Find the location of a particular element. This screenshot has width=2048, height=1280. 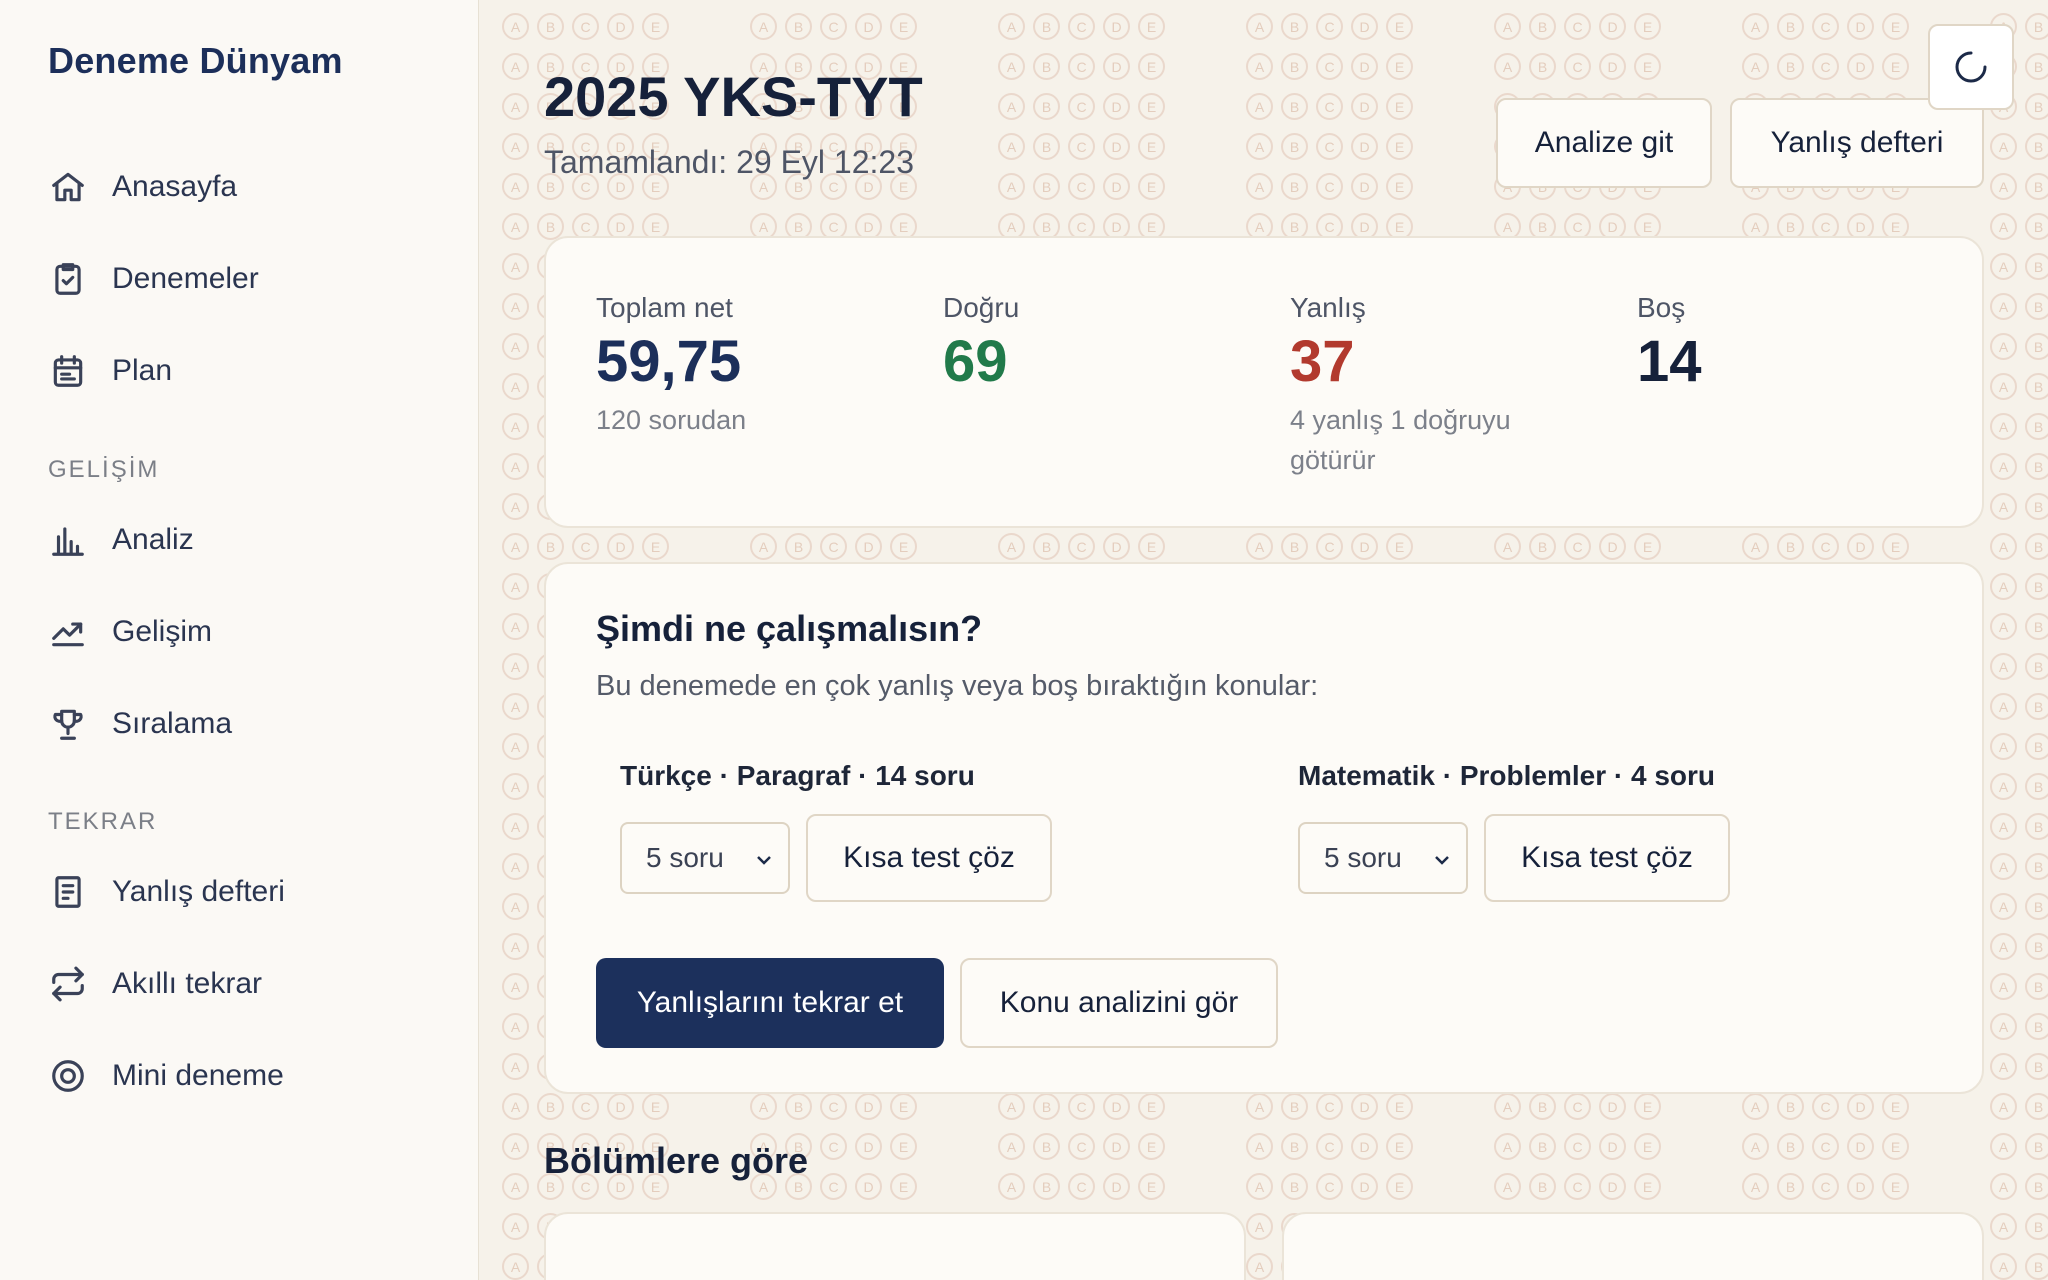

clipboard-check-icon is located at coordinates (68, 279).